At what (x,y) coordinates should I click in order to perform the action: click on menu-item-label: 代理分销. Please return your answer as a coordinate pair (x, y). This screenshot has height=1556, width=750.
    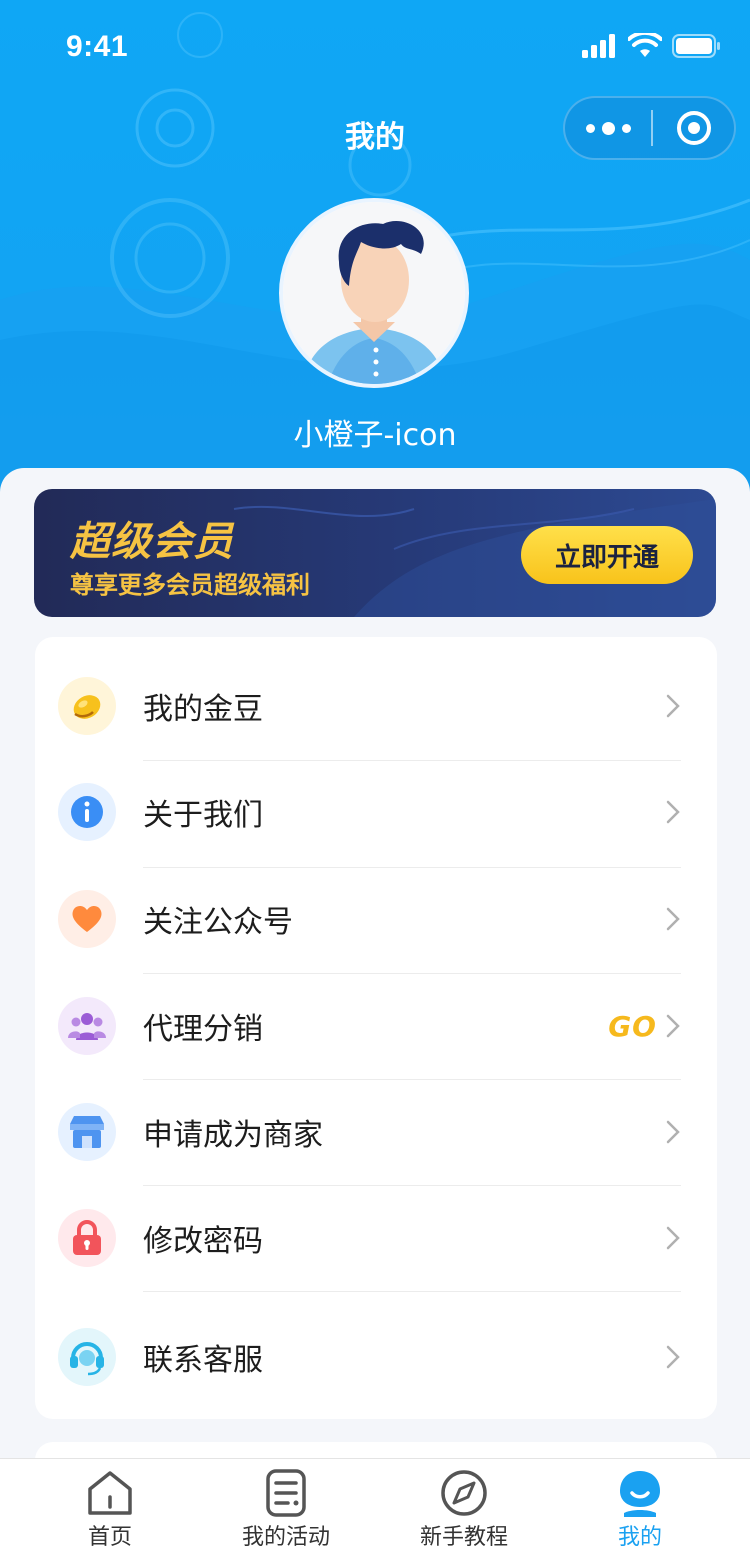
    Looking at the image, I should click on (203, 1029).